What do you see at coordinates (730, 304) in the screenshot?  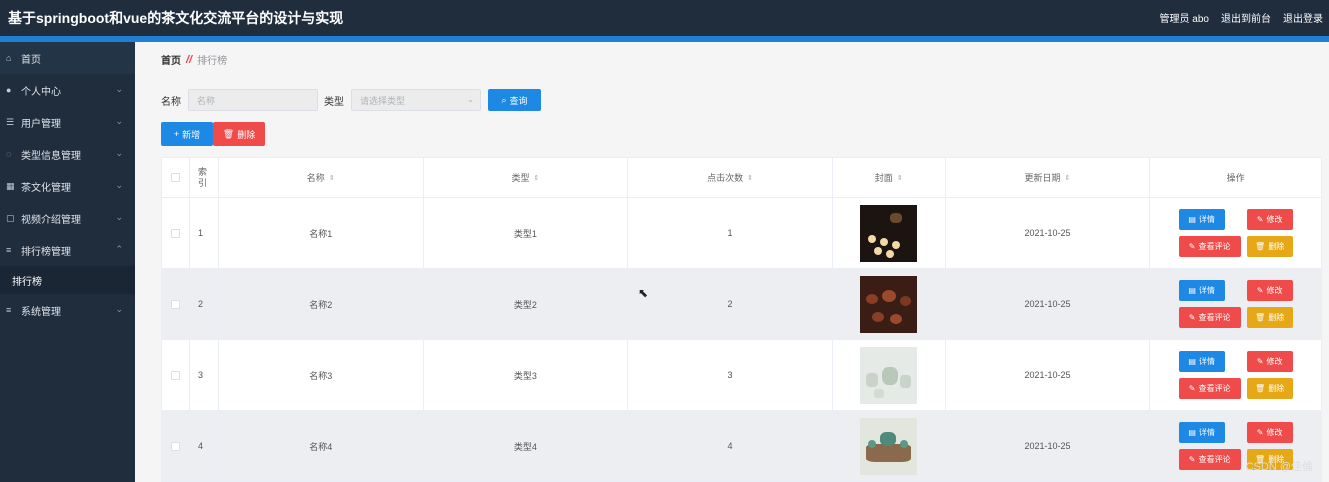 I see `row-clicks: 2` at bounding box center [730, 304].